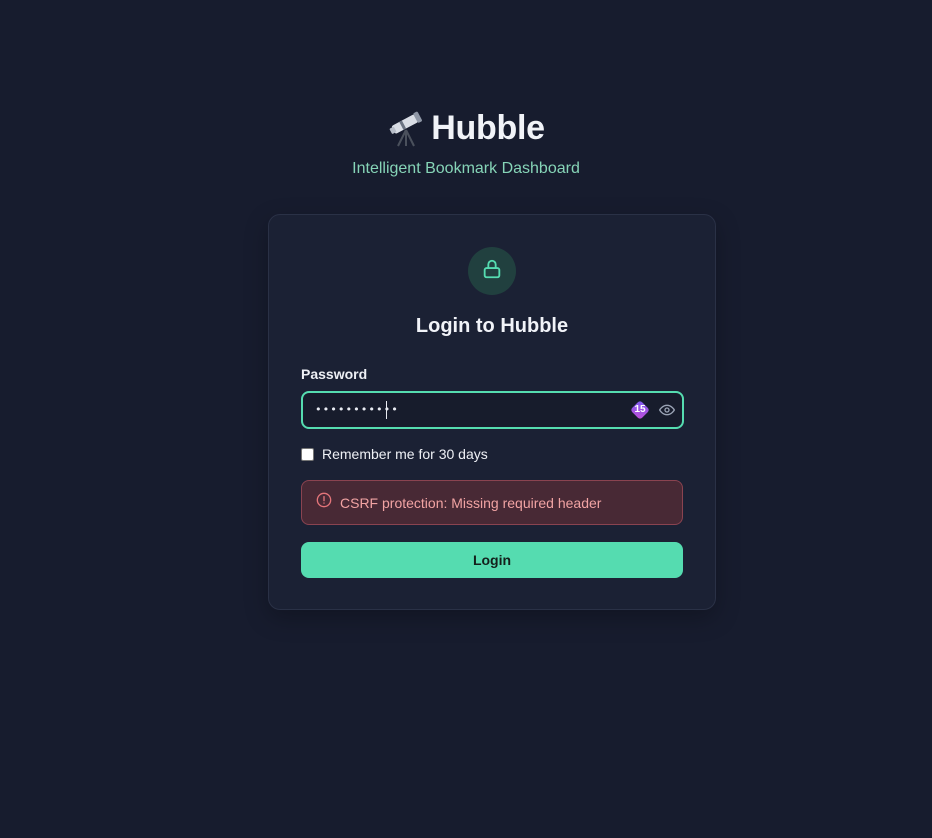 Image resolution: width=932 pixels, height=838 pixels. I want to click on remember-checkbox, so click(307, 454).